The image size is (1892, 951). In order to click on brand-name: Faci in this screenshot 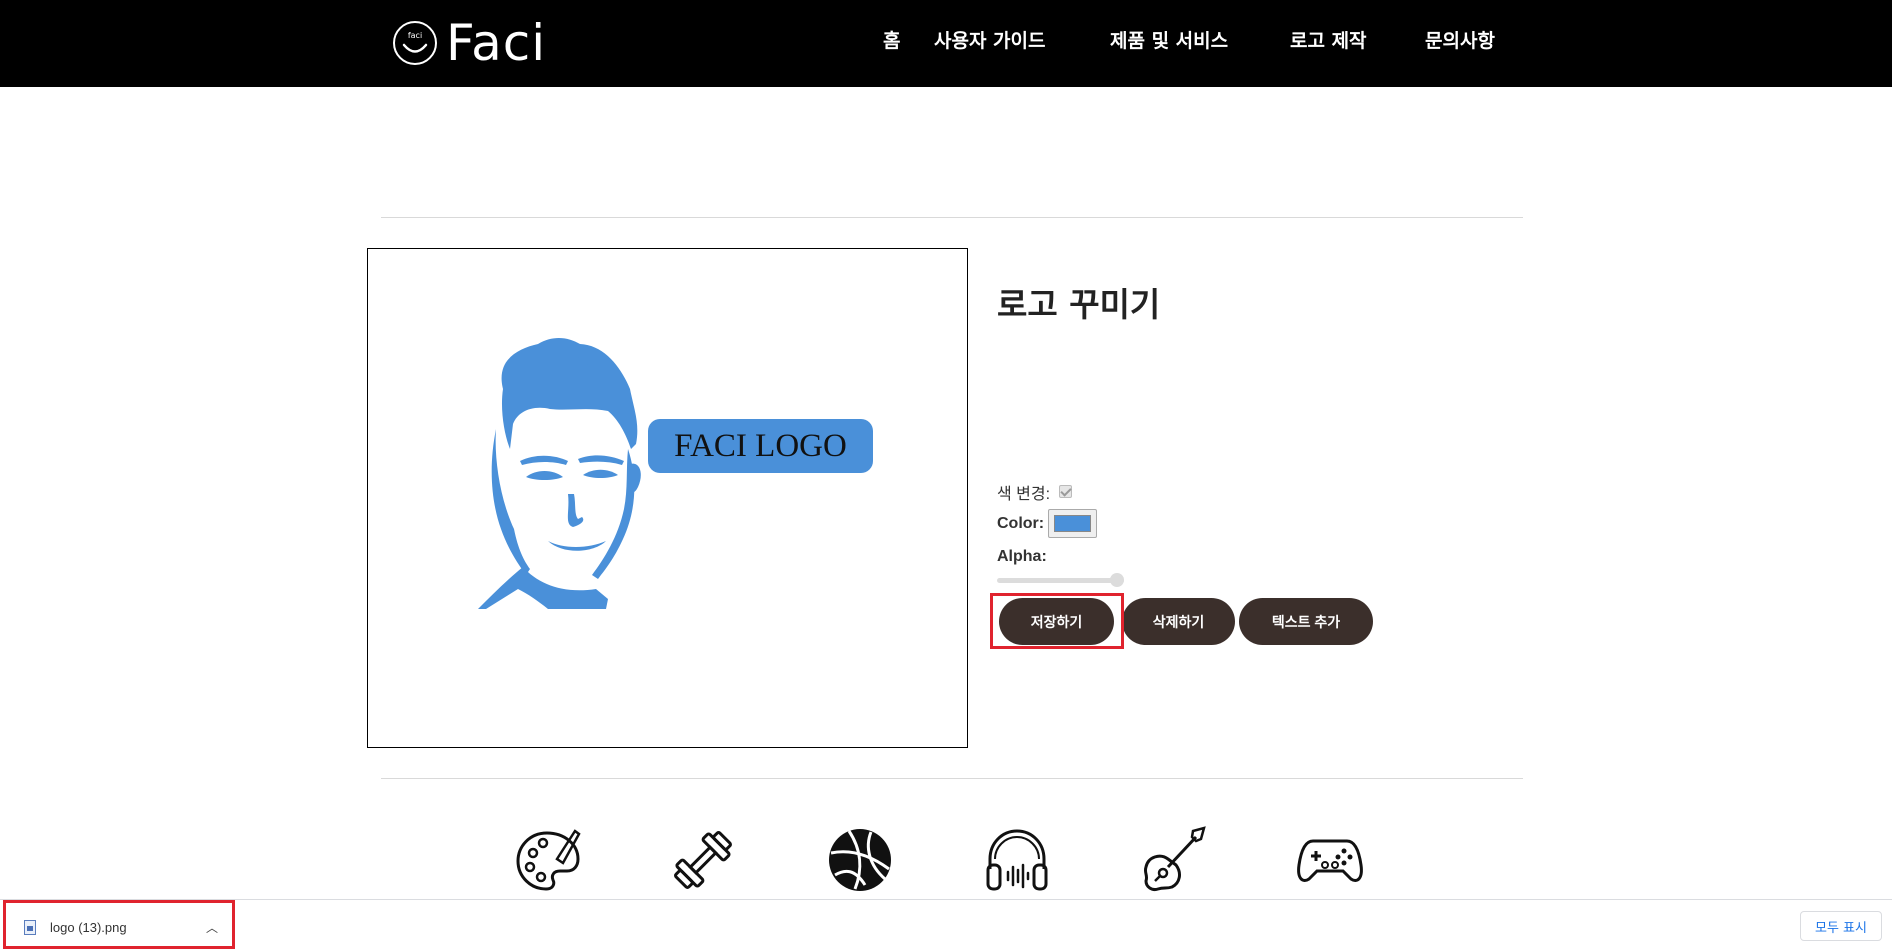, I will do `click(496, 43)`.